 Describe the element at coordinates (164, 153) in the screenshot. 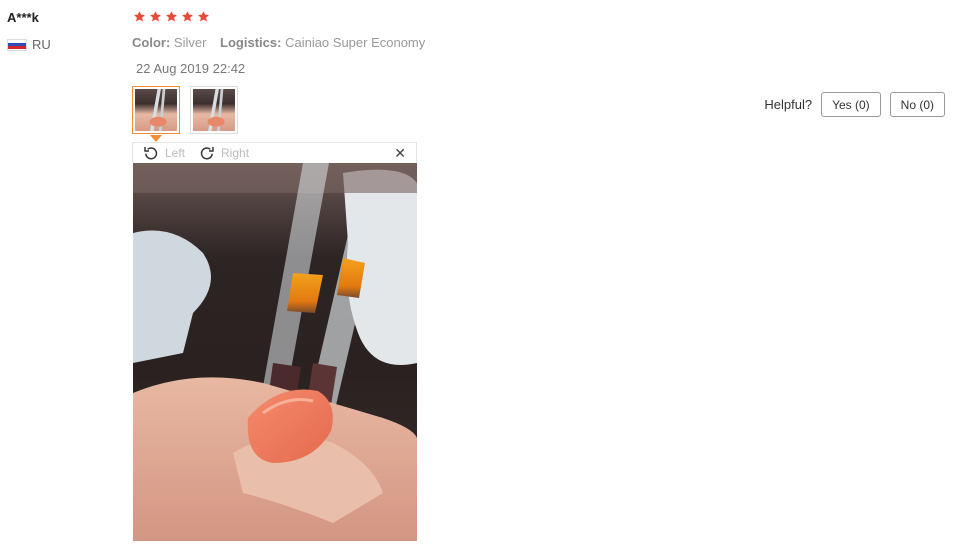

I see `rotate-left-button: Left` at that location.